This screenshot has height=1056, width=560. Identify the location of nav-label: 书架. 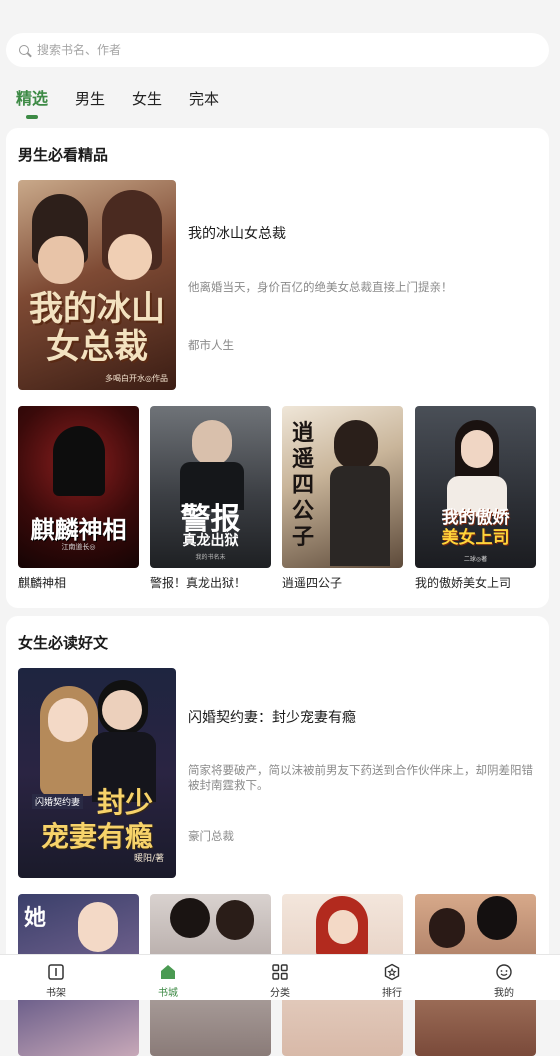
(56, 993).